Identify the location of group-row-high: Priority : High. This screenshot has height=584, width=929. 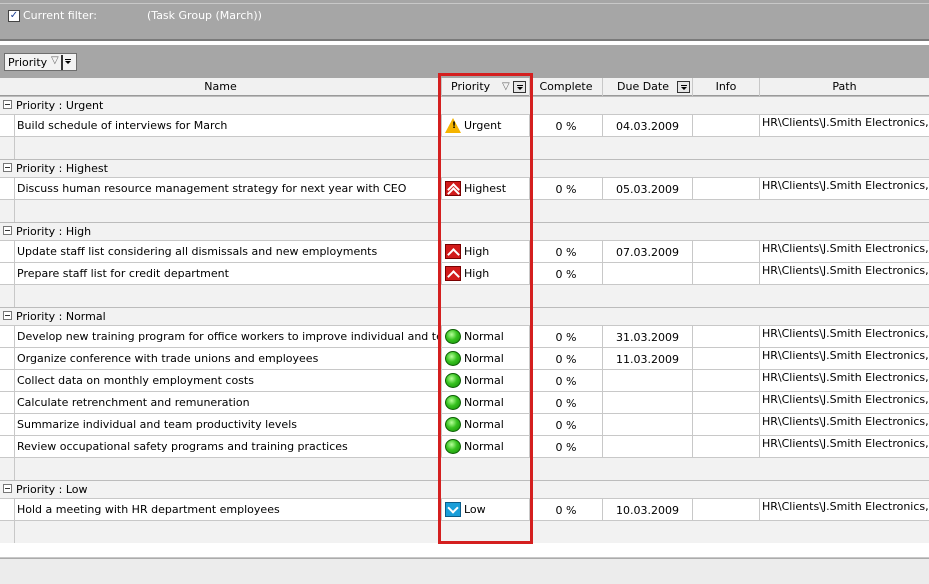
(464, 231).